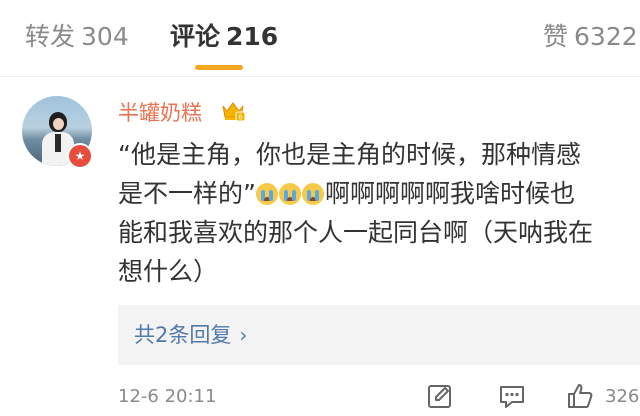 The width and height of the screenshot is (640, 416). I want to click on comment-line: 是不一样的” 啊啊啊啊啊我啥时候也, so click(378, 193).